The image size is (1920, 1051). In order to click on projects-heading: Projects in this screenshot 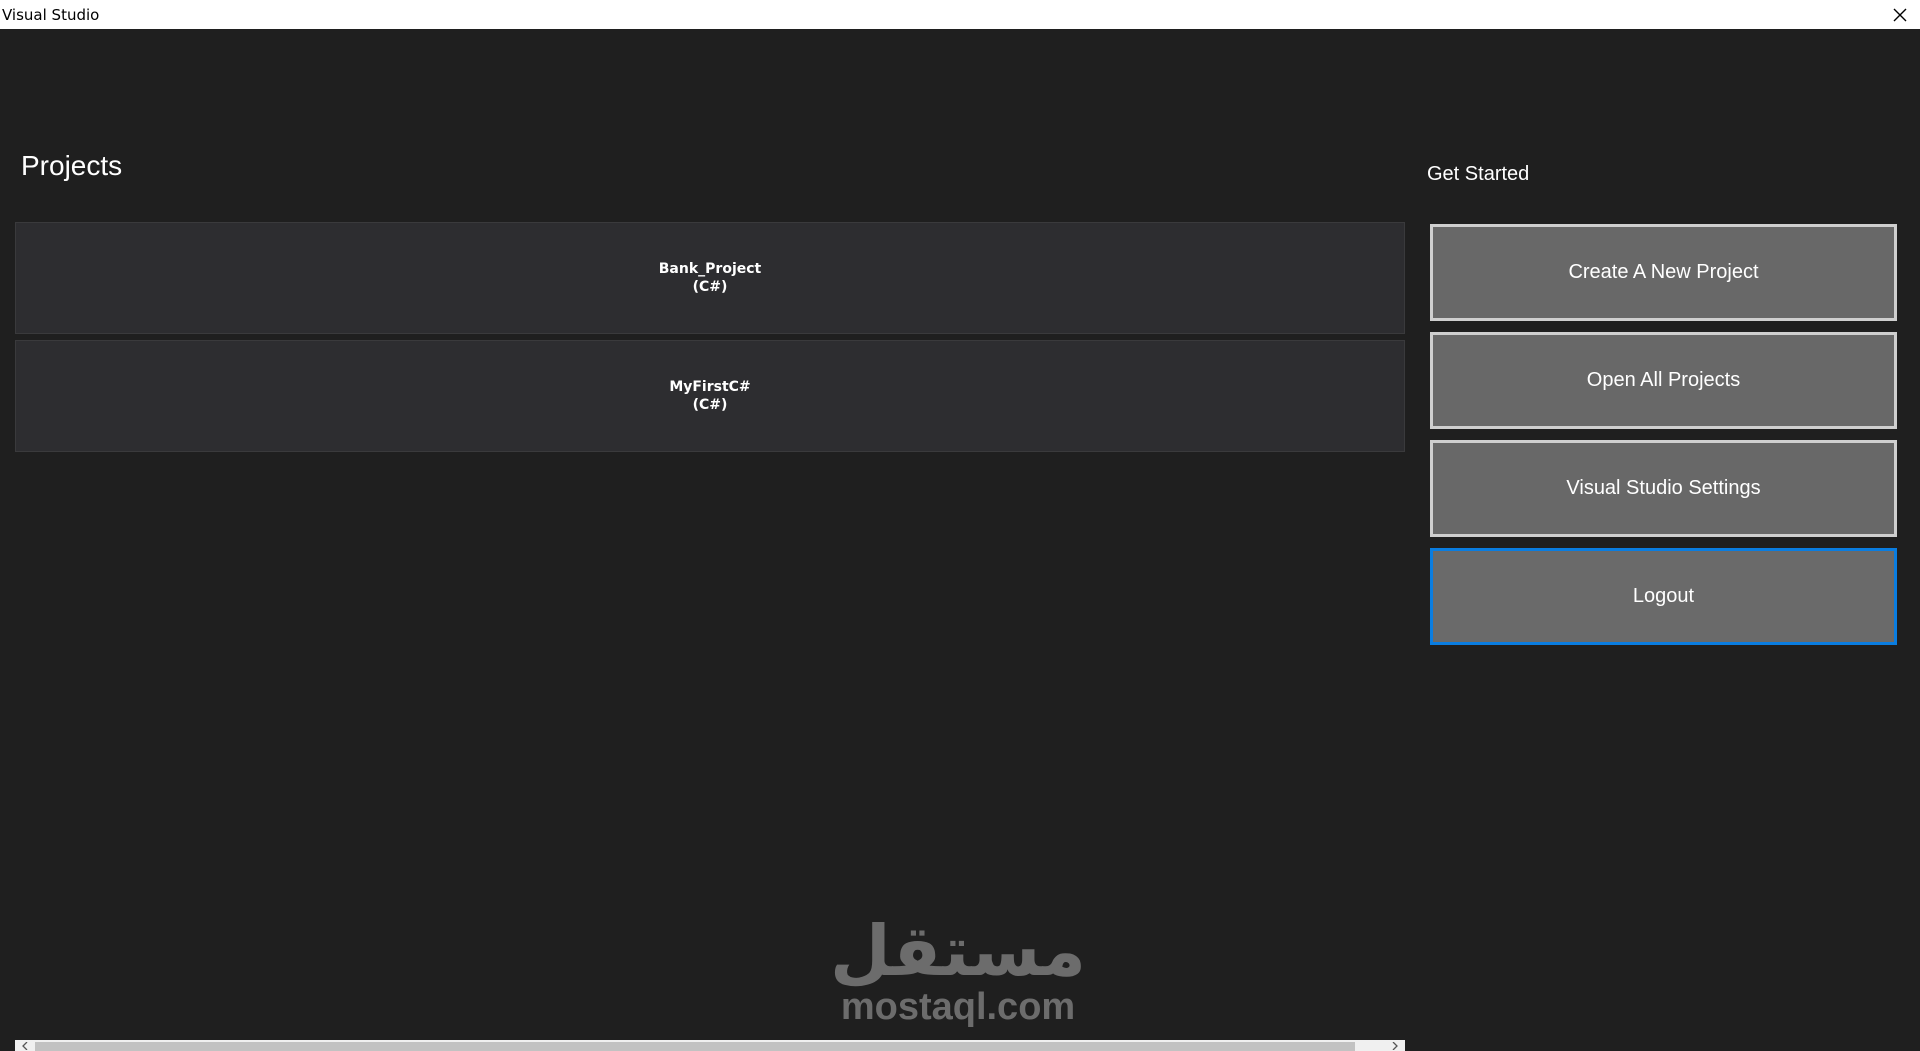, I will do `click(72, 165)`.